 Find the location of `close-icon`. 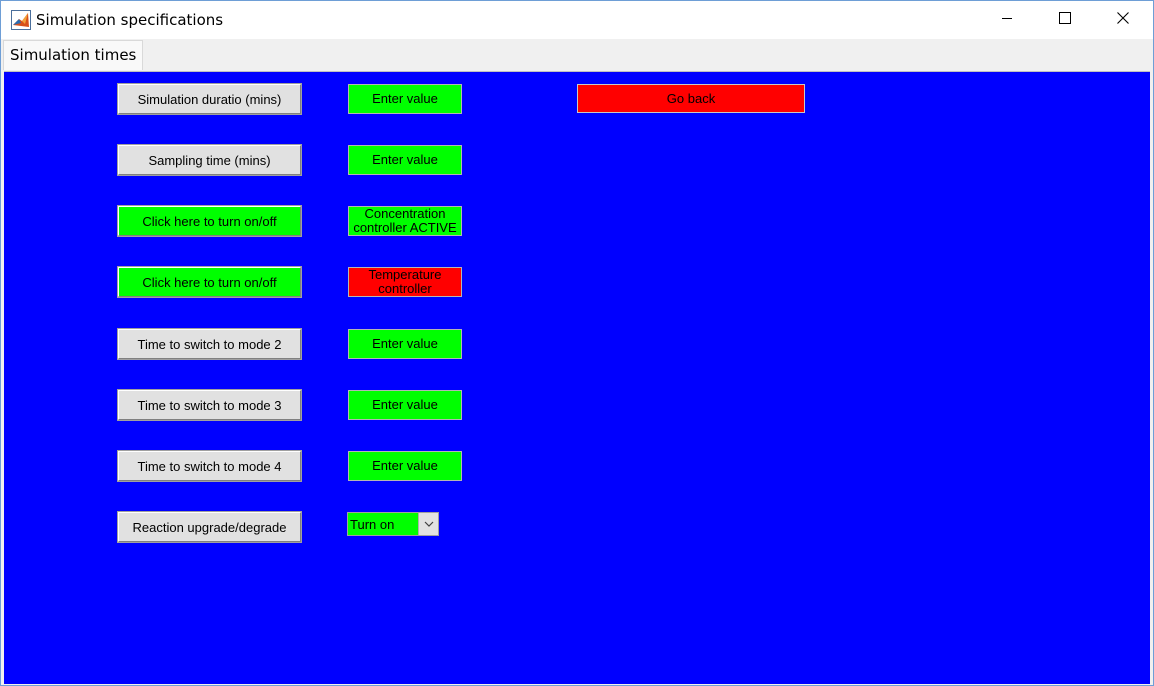

close-icon is located at coordinates (1123, 20).